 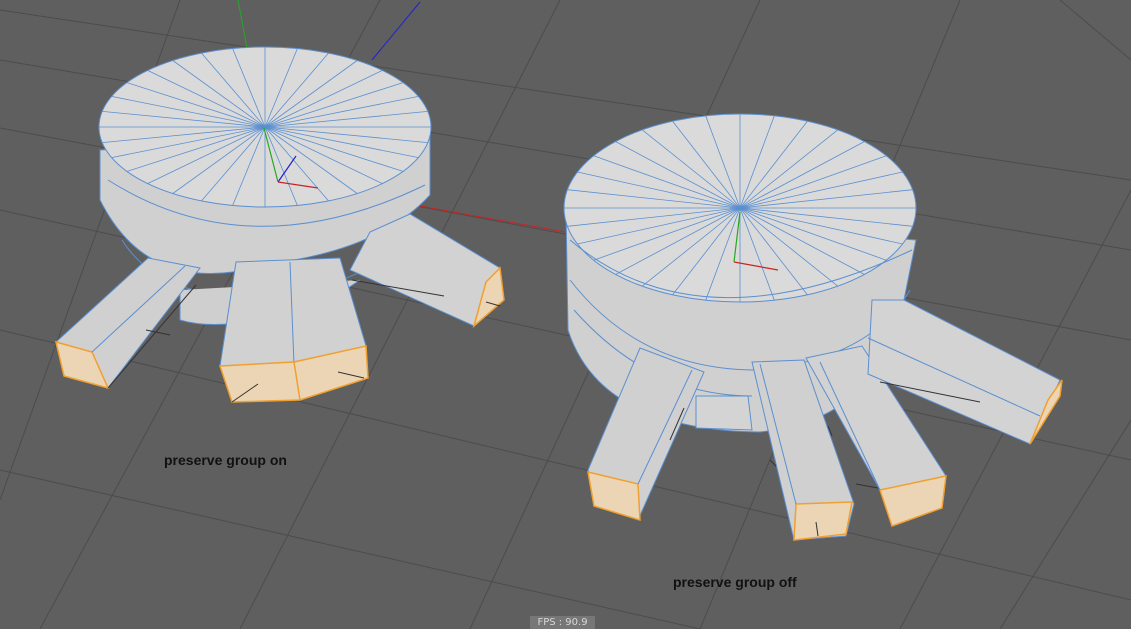 I want to click on annotation-preserve-group-on: preserve group on, so click(x=225, y=460).